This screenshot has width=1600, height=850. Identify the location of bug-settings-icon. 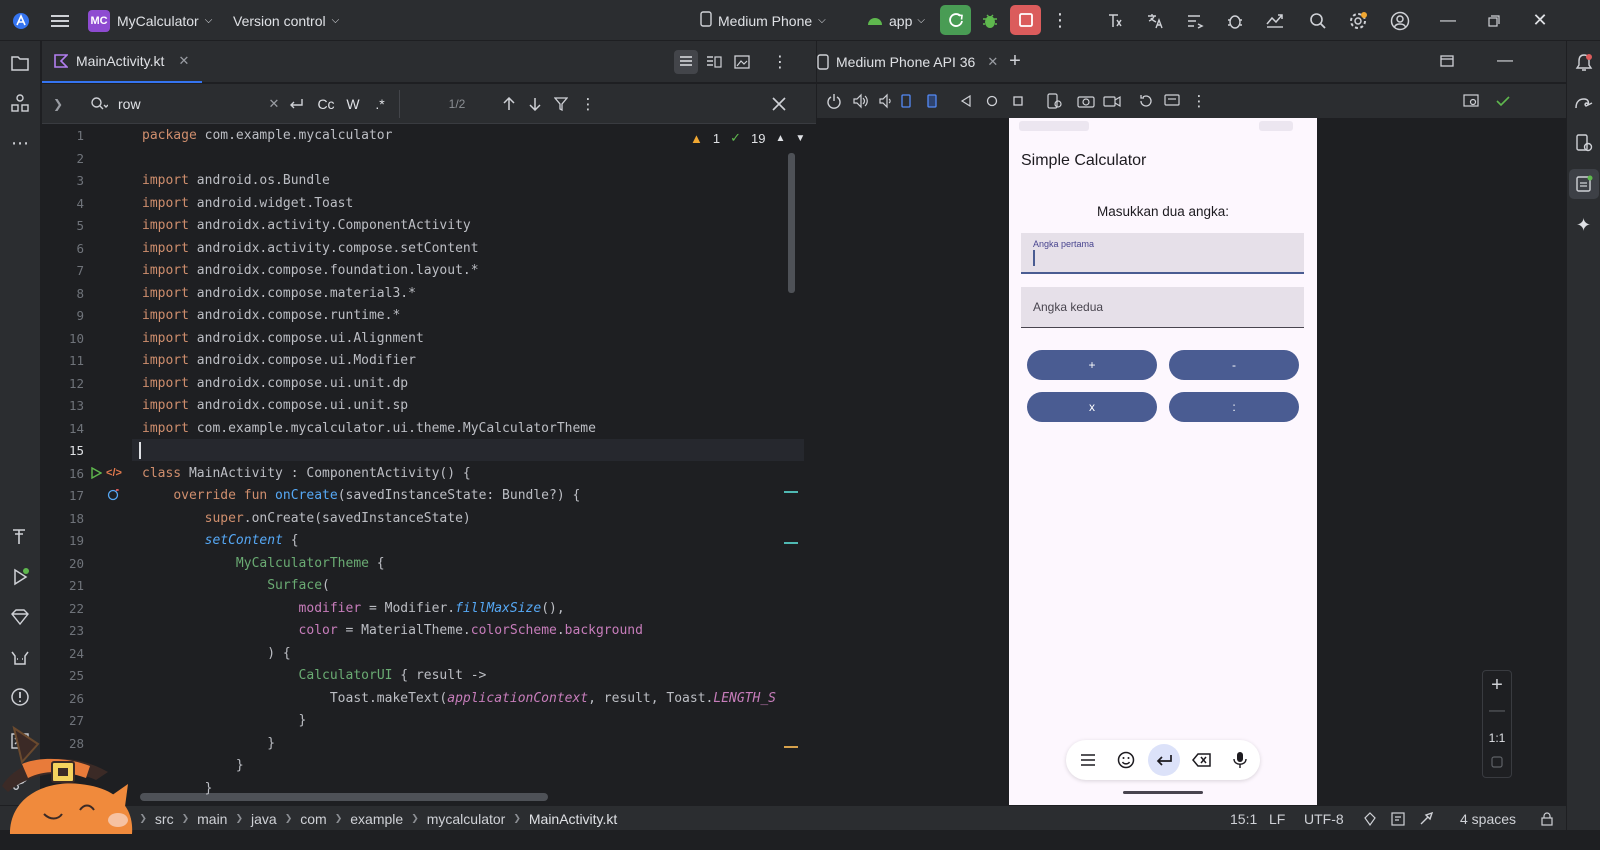
(1235, 20).